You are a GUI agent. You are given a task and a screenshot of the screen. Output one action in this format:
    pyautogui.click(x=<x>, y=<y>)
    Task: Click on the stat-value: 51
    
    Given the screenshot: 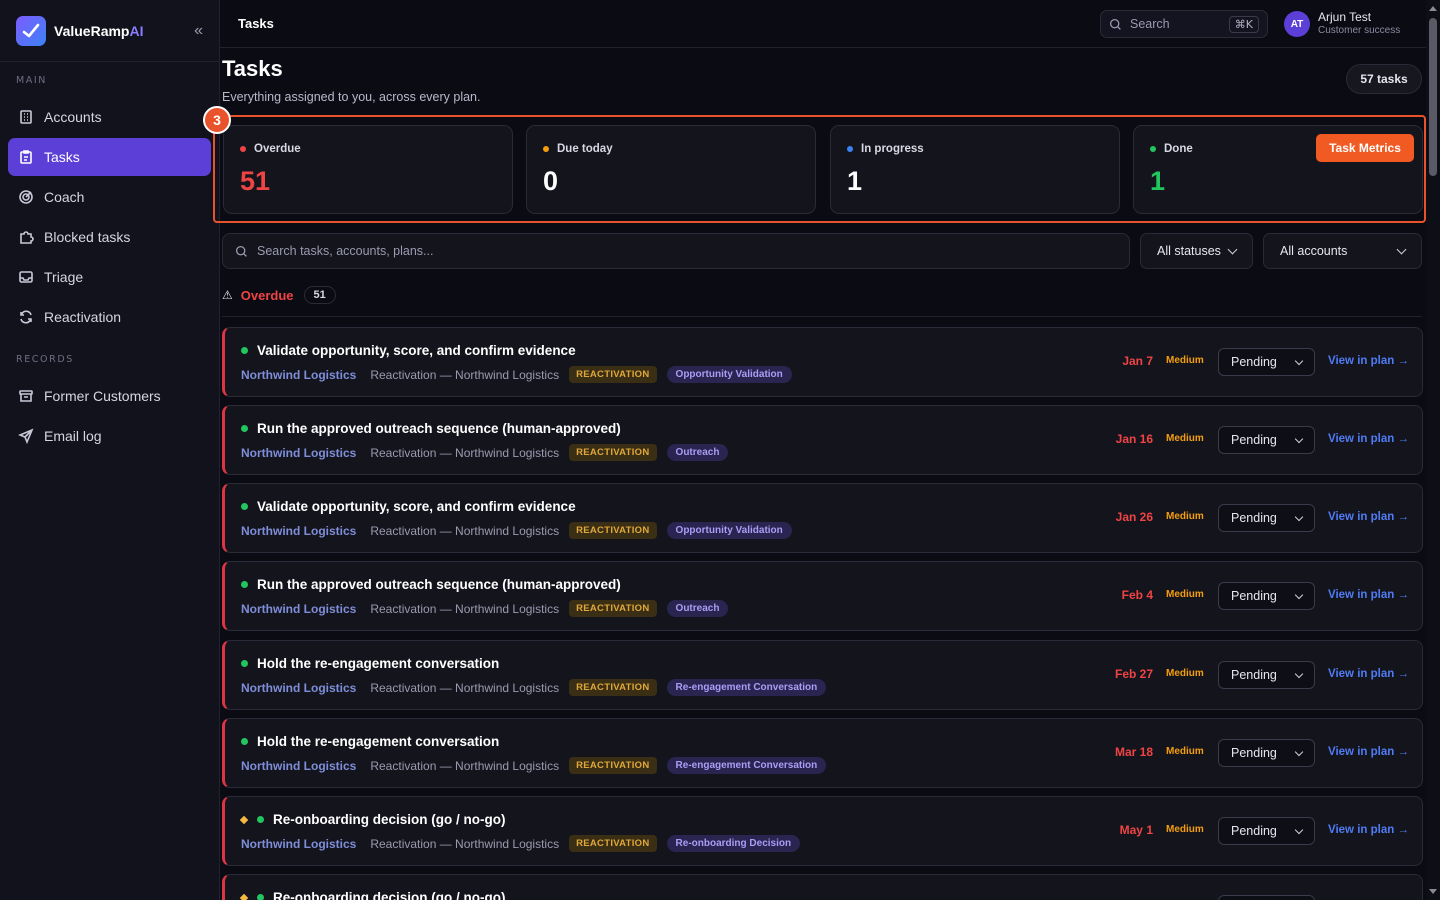 What is the action you would take?
    pyautogui.click(x=255, y=181)
    